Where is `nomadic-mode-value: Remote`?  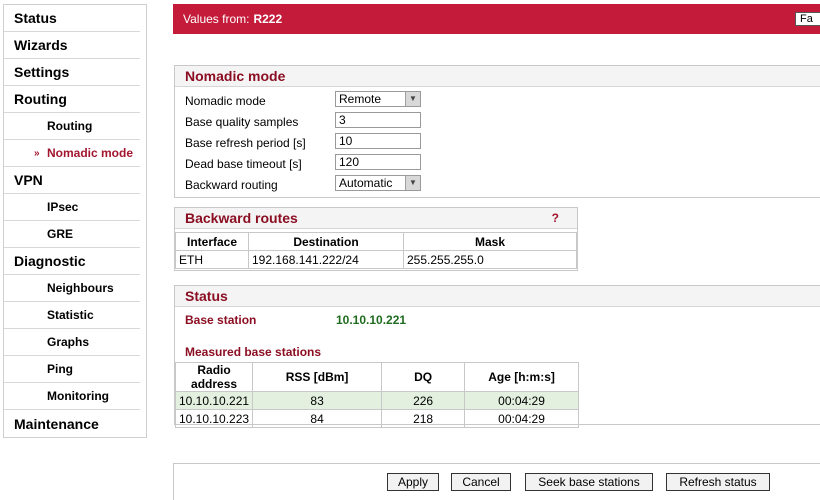
nomadic-mode-value: Remote is located at coordinates (360, 99).